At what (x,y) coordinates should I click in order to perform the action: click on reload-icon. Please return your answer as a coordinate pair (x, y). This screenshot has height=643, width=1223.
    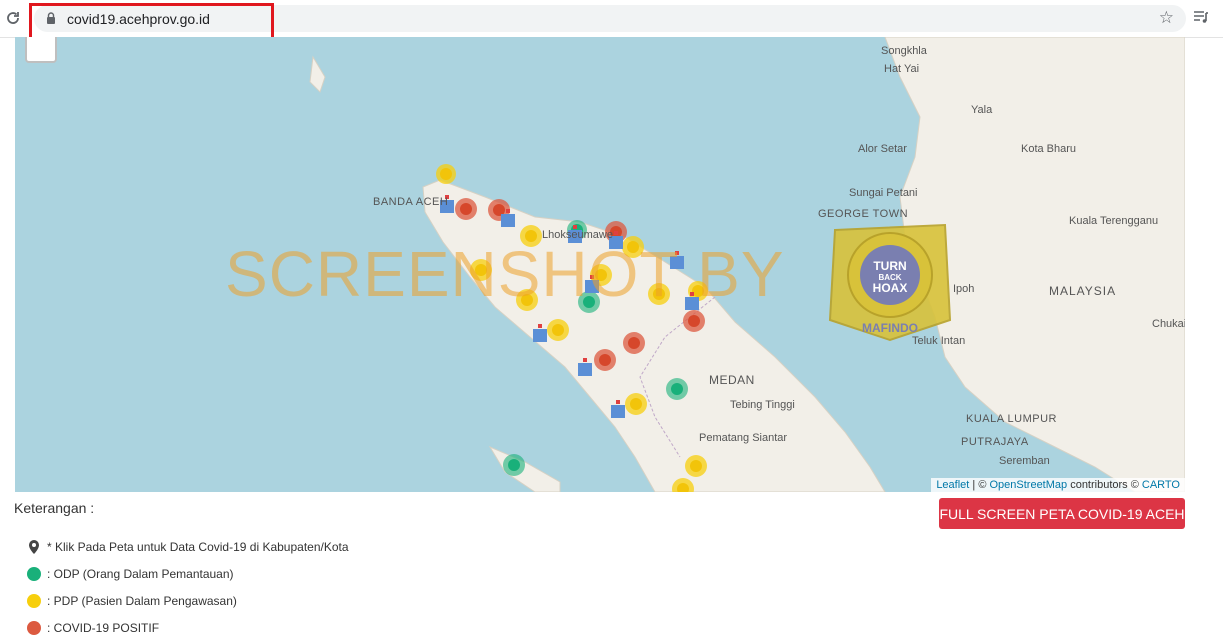
    Looking at the image, I should click on (13, 18).